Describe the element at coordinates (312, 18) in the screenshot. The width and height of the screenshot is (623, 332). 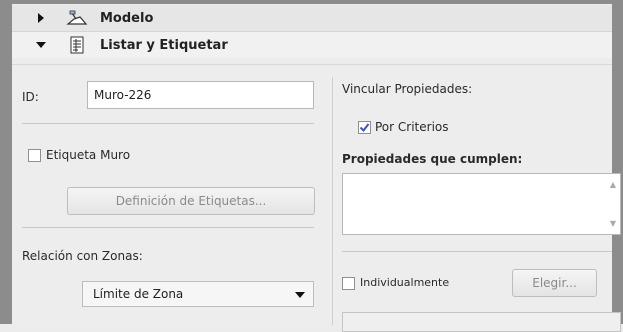
I see `section-header-model: Modelo` at that location.